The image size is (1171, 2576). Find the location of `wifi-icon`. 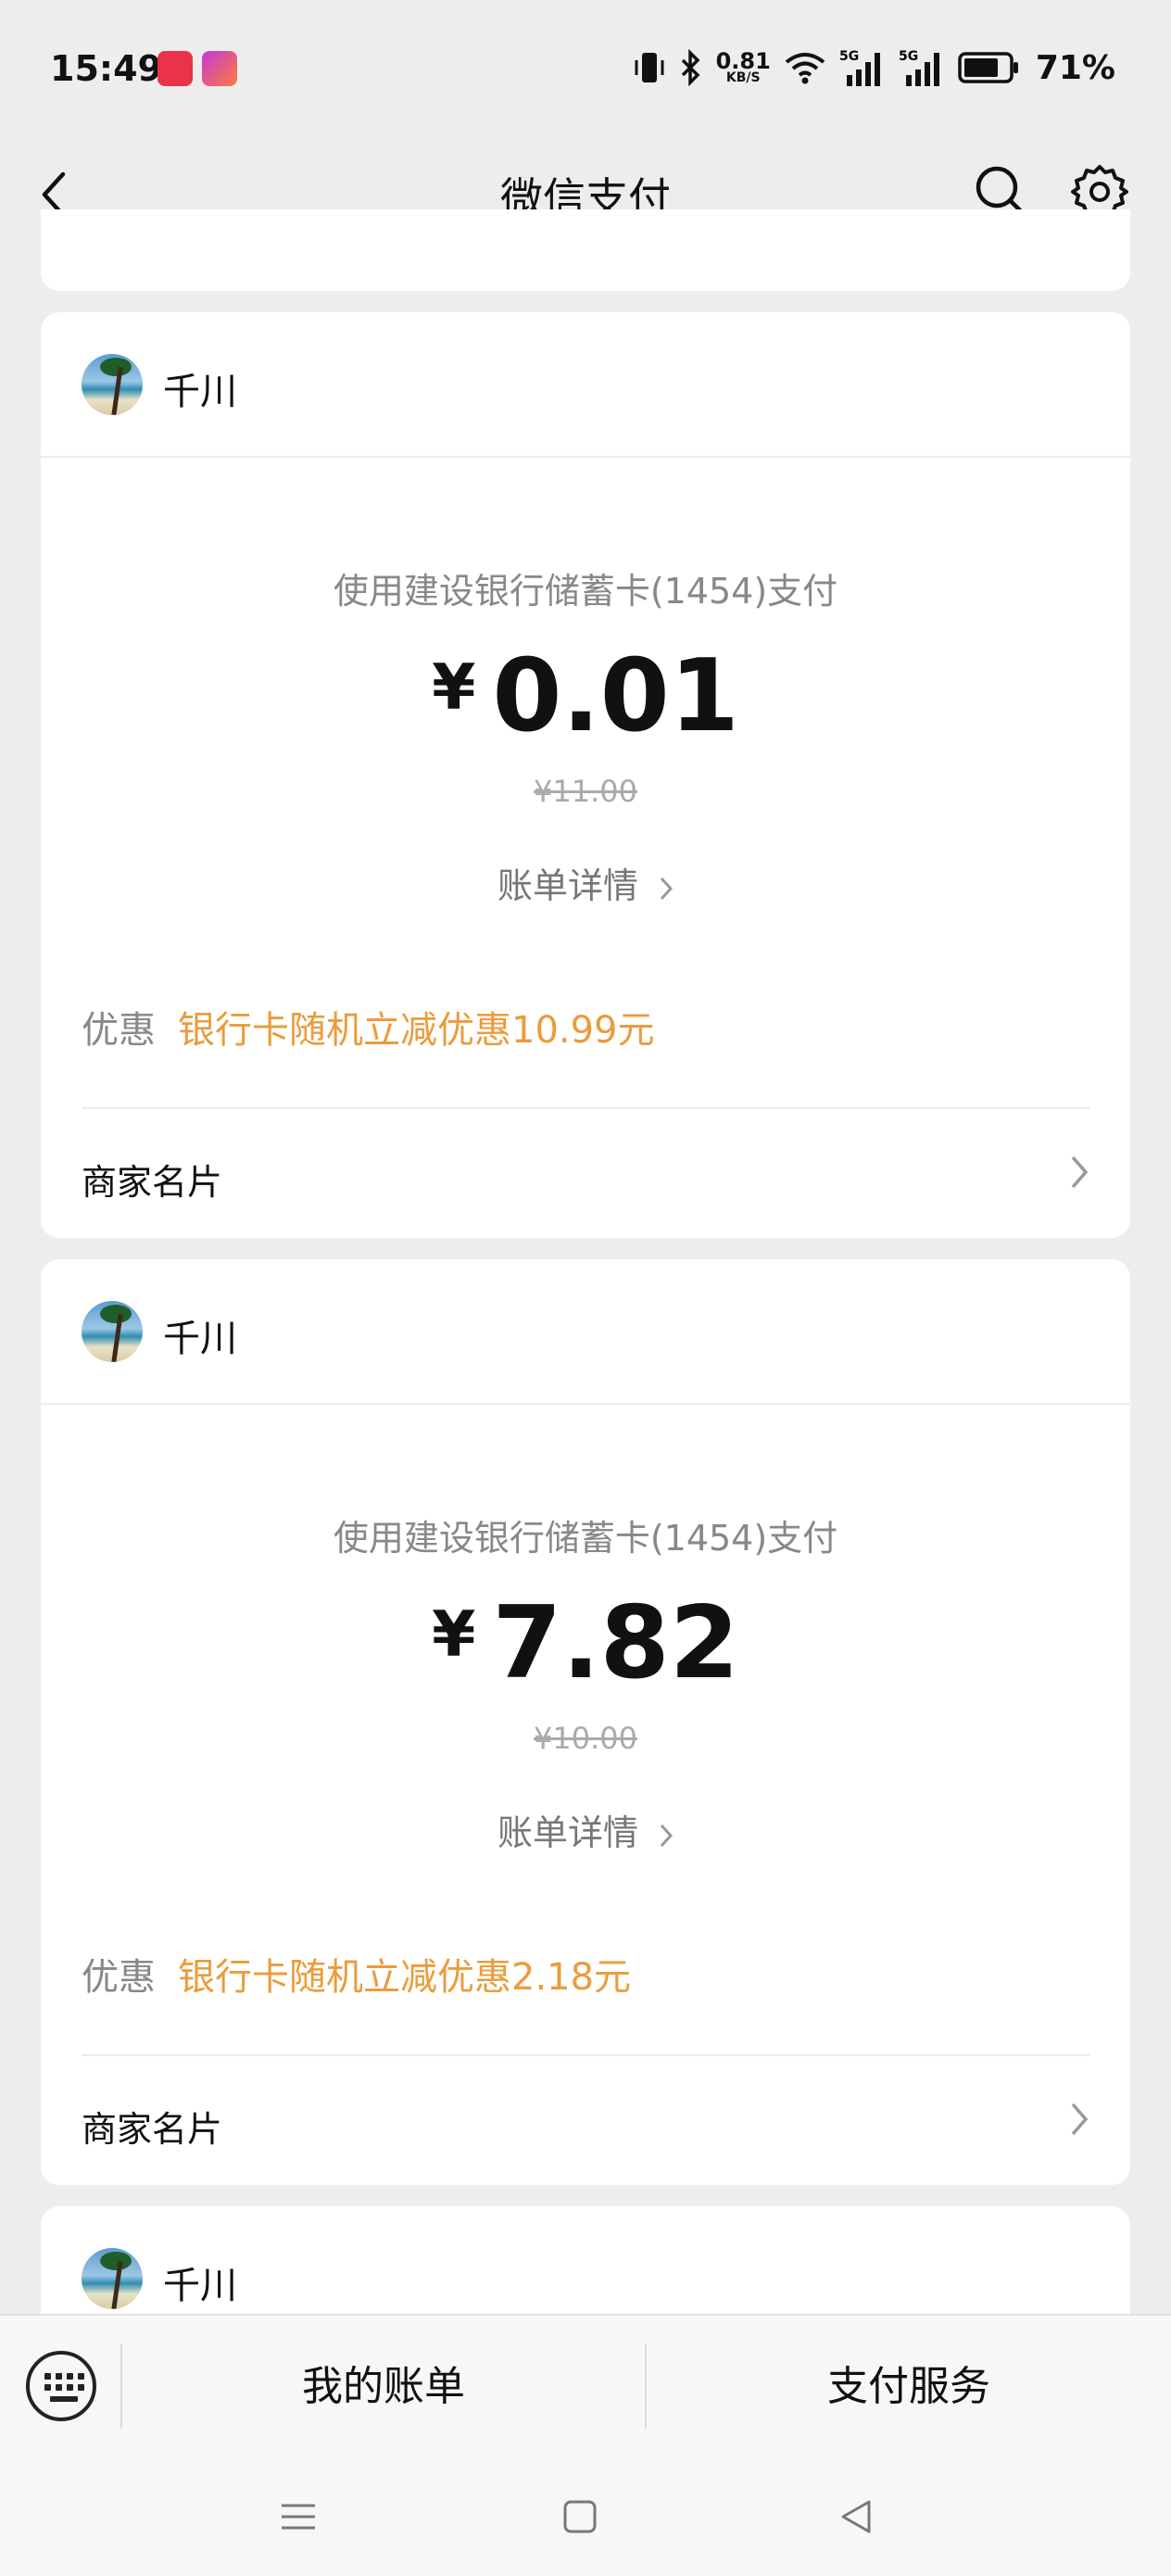

wifi-icon is located at coordinates (805, 68).